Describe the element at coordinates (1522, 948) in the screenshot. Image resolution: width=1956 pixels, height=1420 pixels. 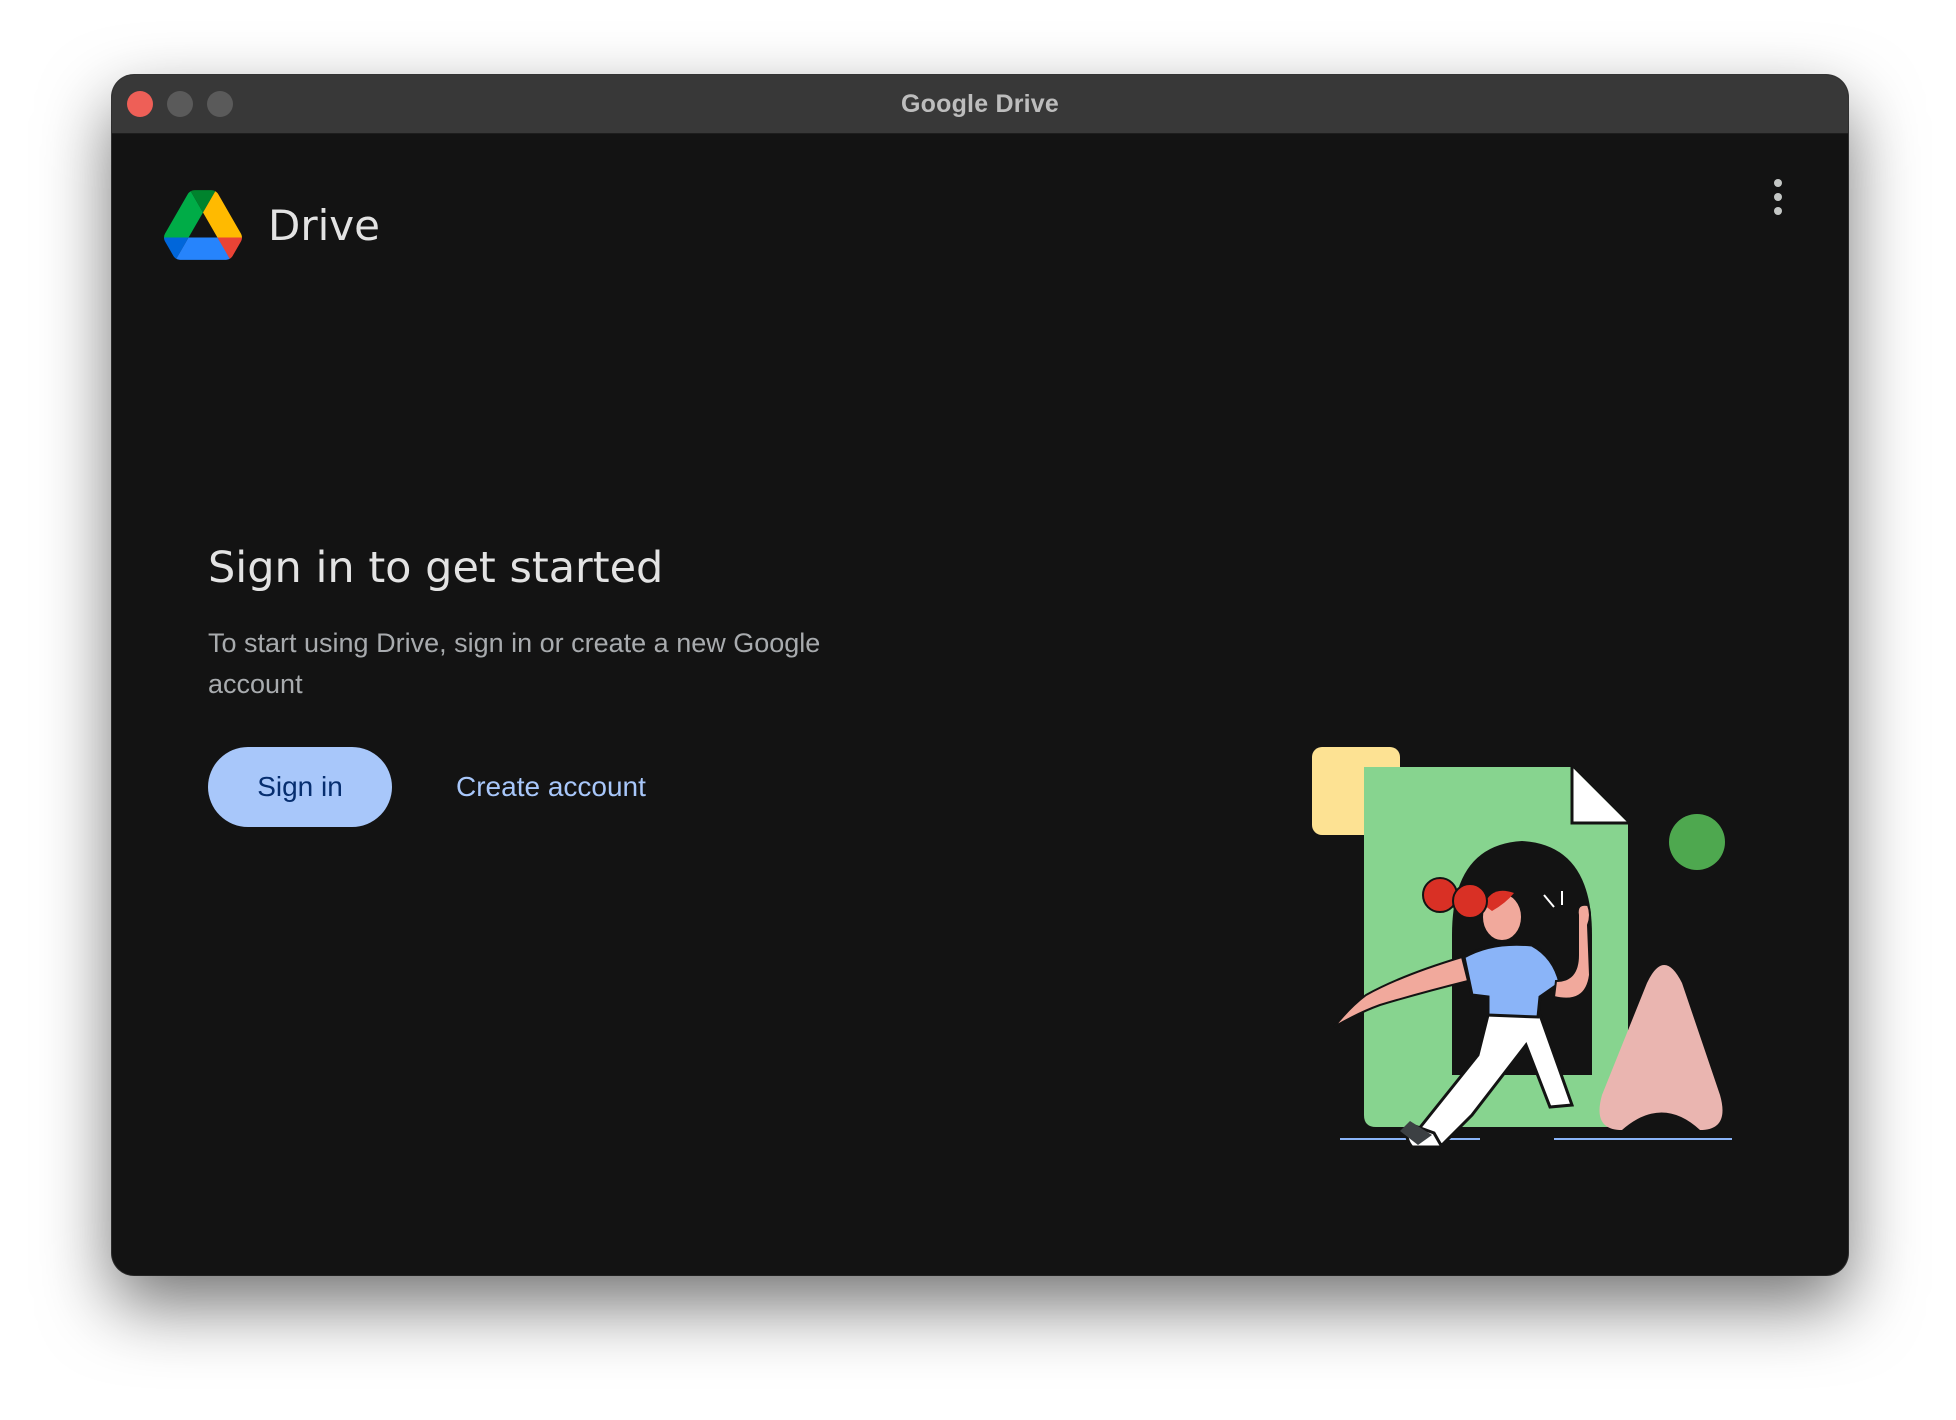
I see `person-walking-through-document-illustration` at that location.